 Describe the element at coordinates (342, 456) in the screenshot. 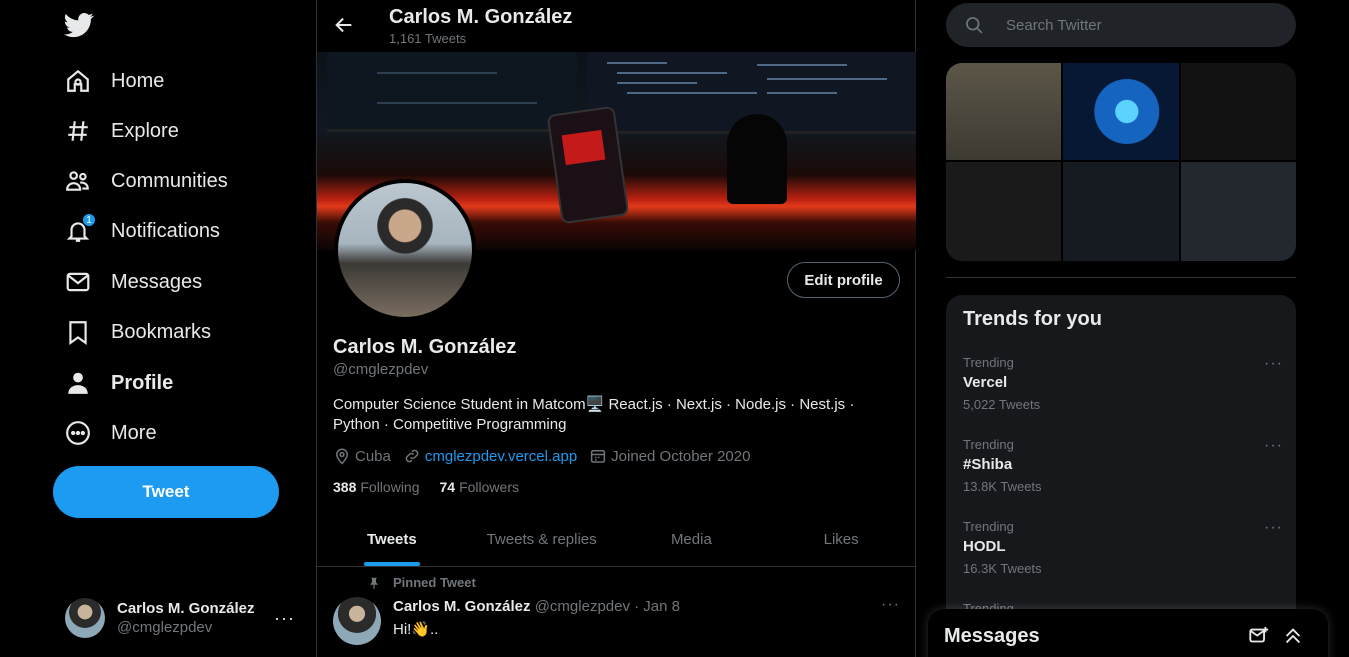

I see `location-pin-icon` at that location.